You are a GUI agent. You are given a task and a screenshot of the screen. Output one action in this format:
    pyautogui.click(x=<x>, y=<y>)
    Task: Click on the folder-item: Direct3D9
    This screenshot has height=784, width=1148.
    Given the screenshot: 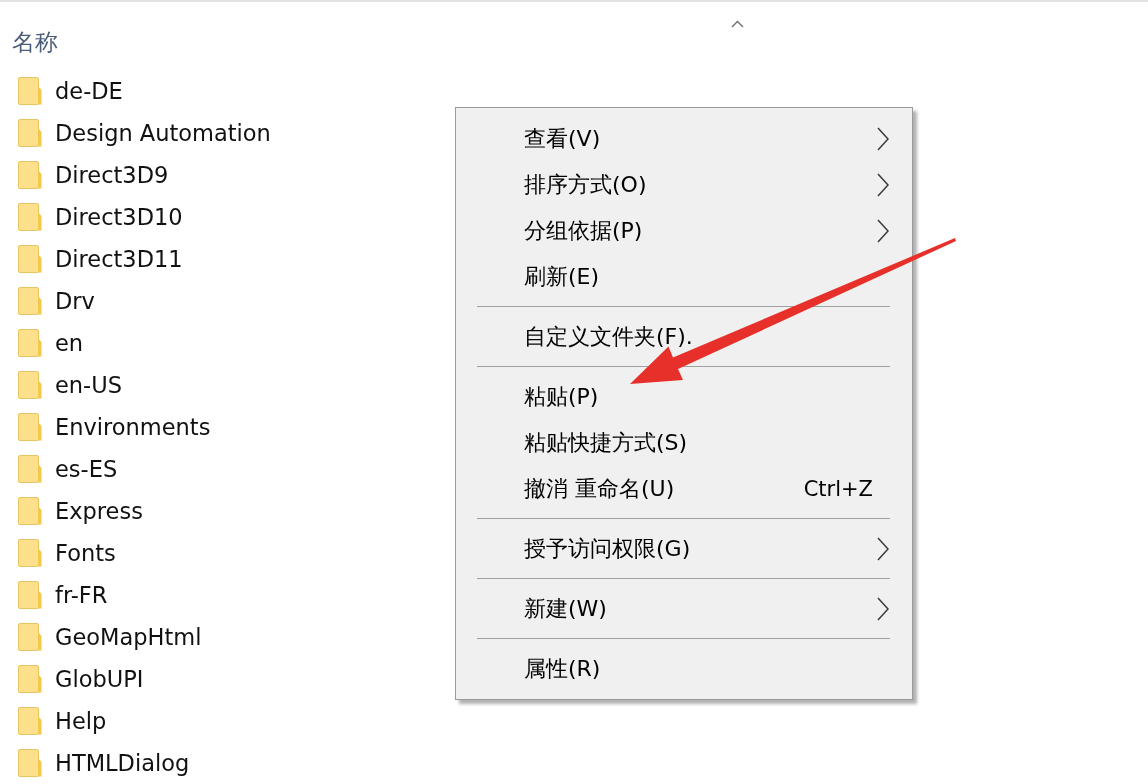 What is the action you would take?
    pyautogui.click(x=93, y=175)
    